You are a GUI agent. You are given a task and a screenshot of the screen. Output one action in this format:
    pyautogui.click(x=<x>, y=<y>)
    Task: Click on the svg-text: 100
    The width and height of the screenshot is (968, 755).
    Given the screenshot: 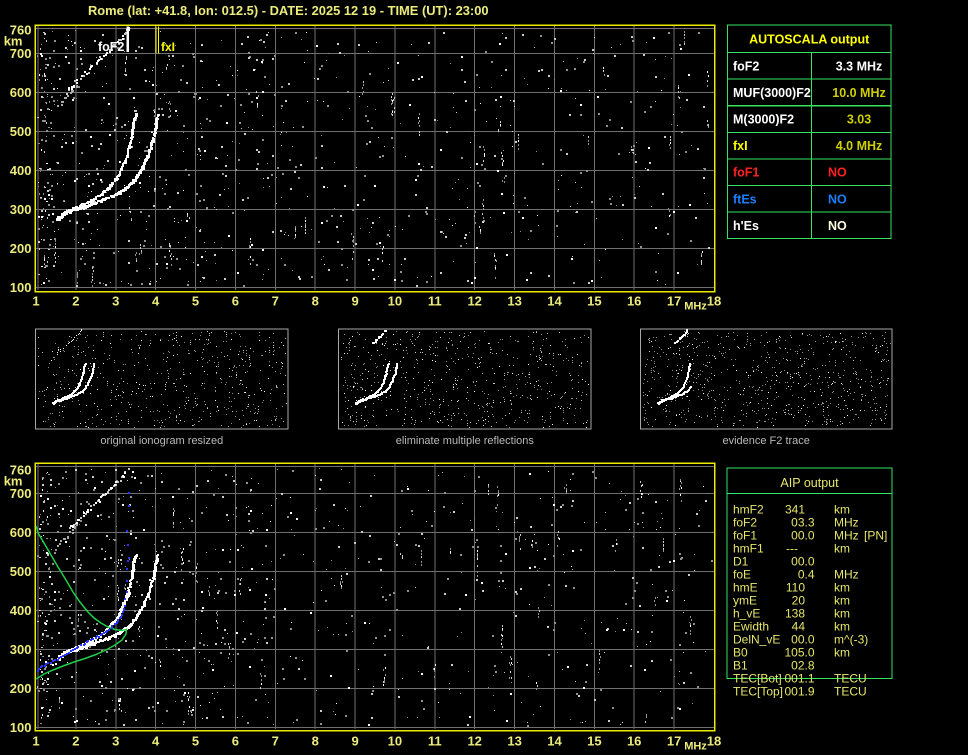 What is the action you would take?
    pyautogui.click(x=21, y=727)
    